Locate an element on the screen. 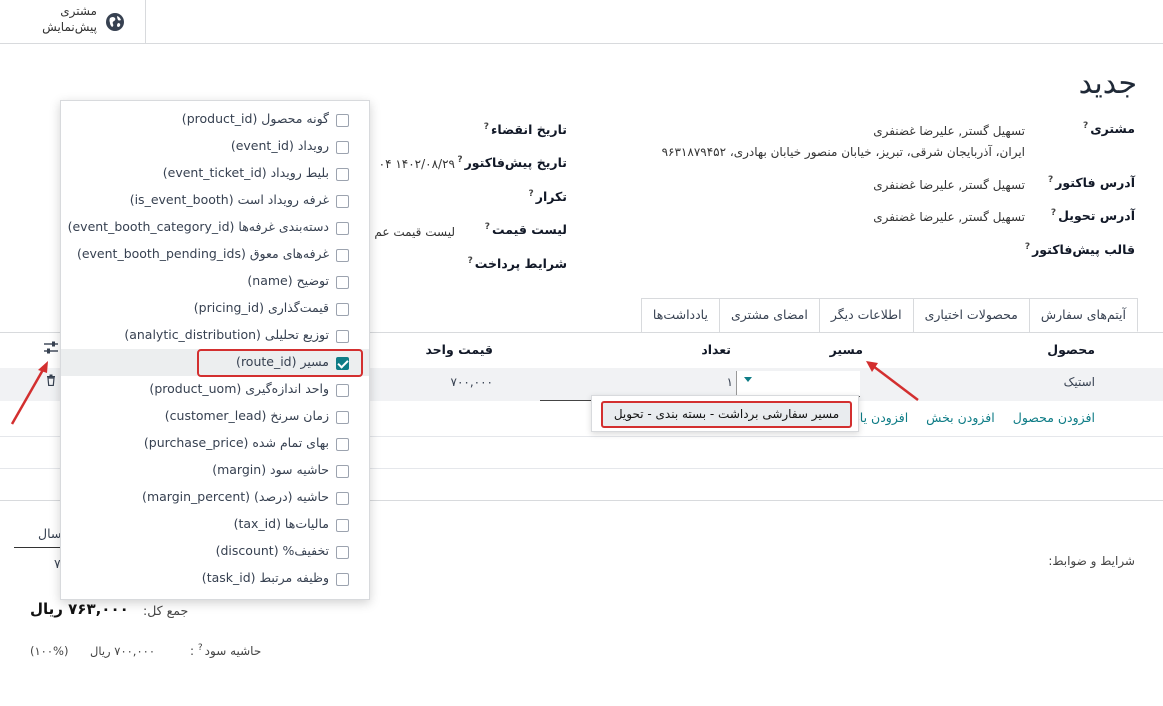 This screenshot has width=1163, height=706. optional-column-item: مالیات‌ها (tax_id) is located at coordinates (215, 524).